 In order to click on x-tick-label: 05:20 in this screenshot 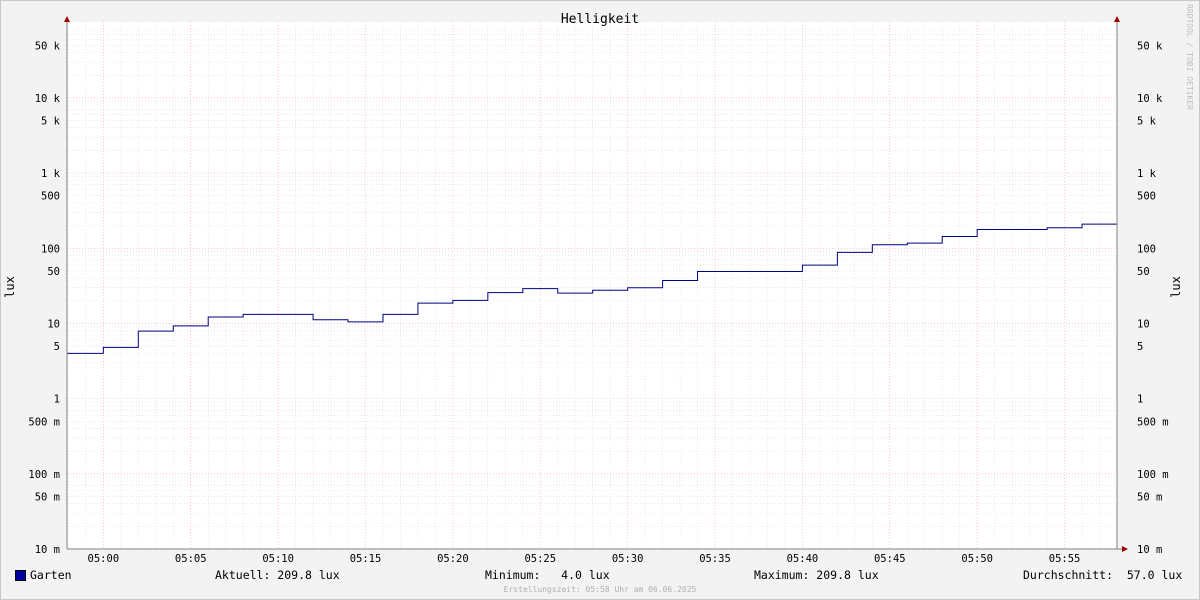, I will do `click(453, 559)`.